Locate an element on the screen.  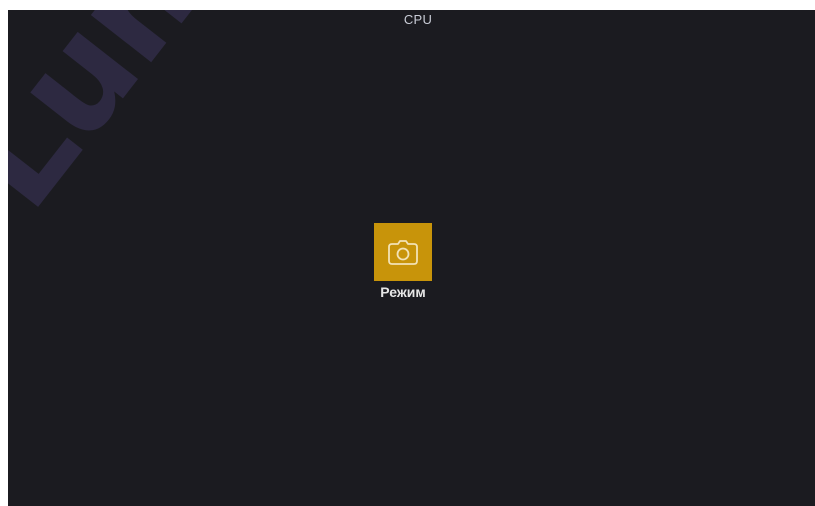
camera-icon is located at coordinates (403, 252).